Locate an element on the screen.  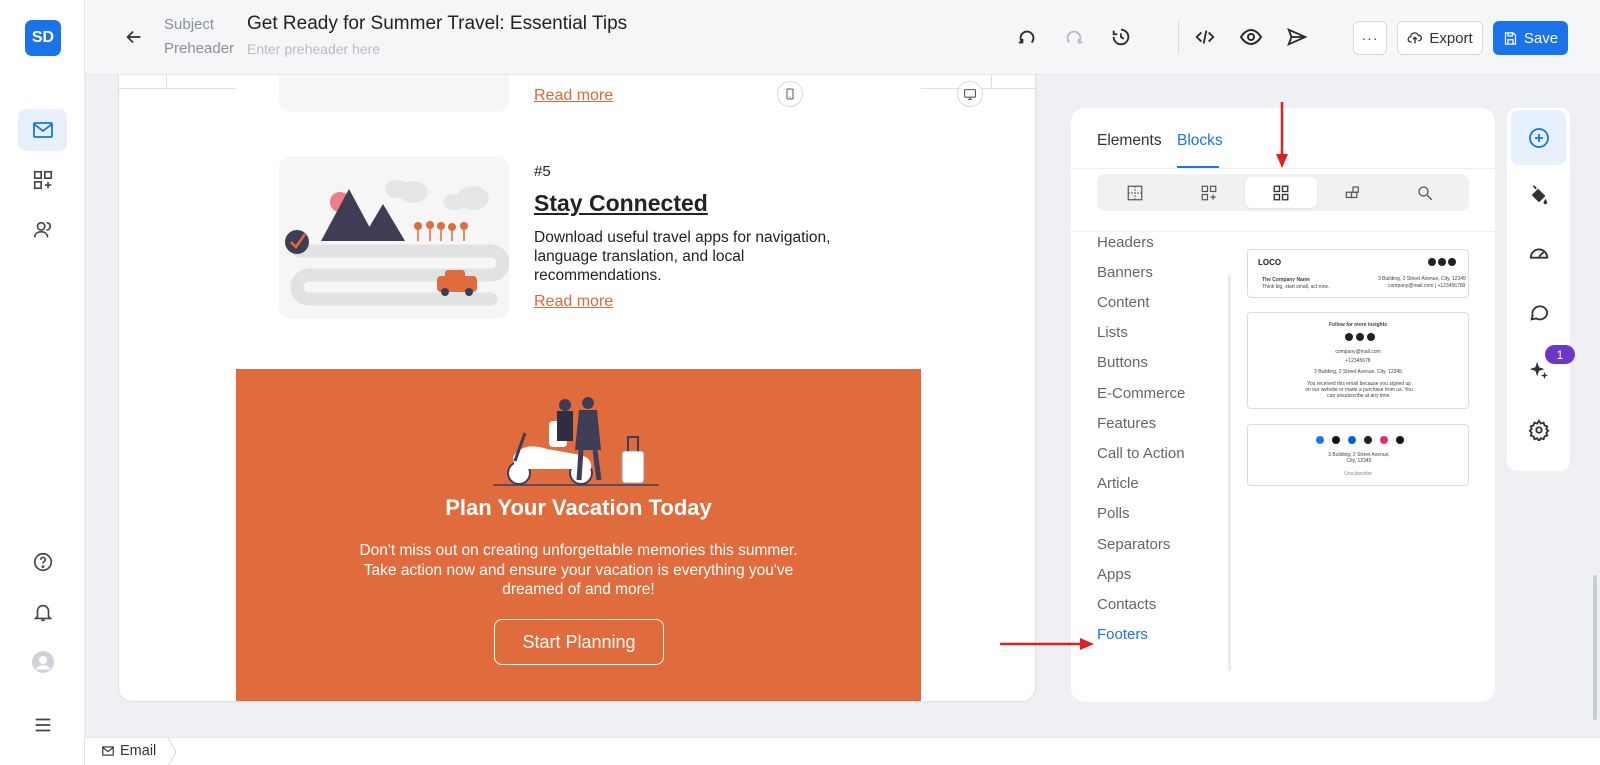
article-number: #5 is located at coordinates (542, 171).